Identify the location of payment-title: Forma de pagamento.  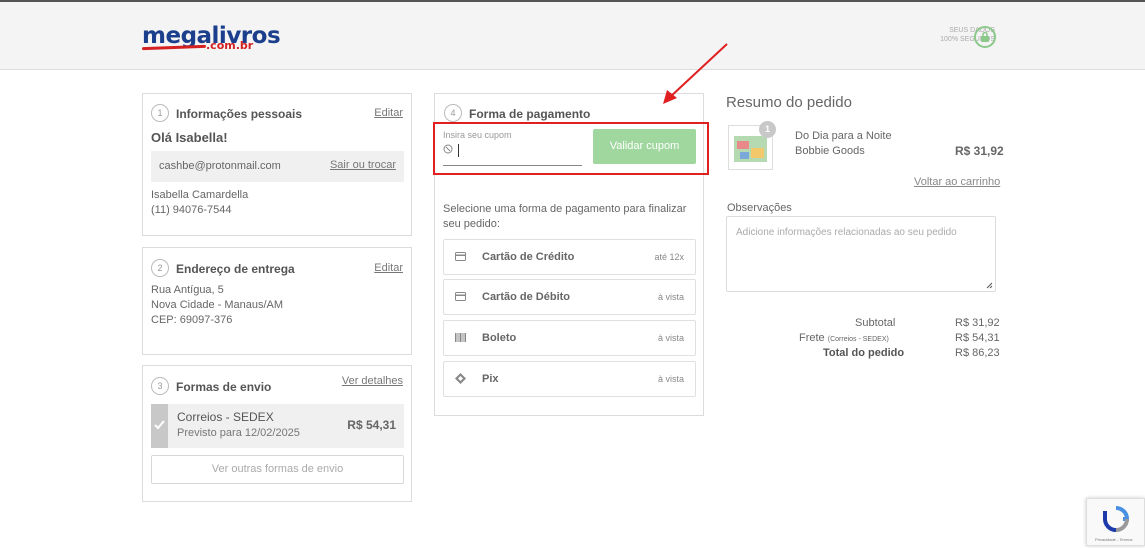
(530, 114).